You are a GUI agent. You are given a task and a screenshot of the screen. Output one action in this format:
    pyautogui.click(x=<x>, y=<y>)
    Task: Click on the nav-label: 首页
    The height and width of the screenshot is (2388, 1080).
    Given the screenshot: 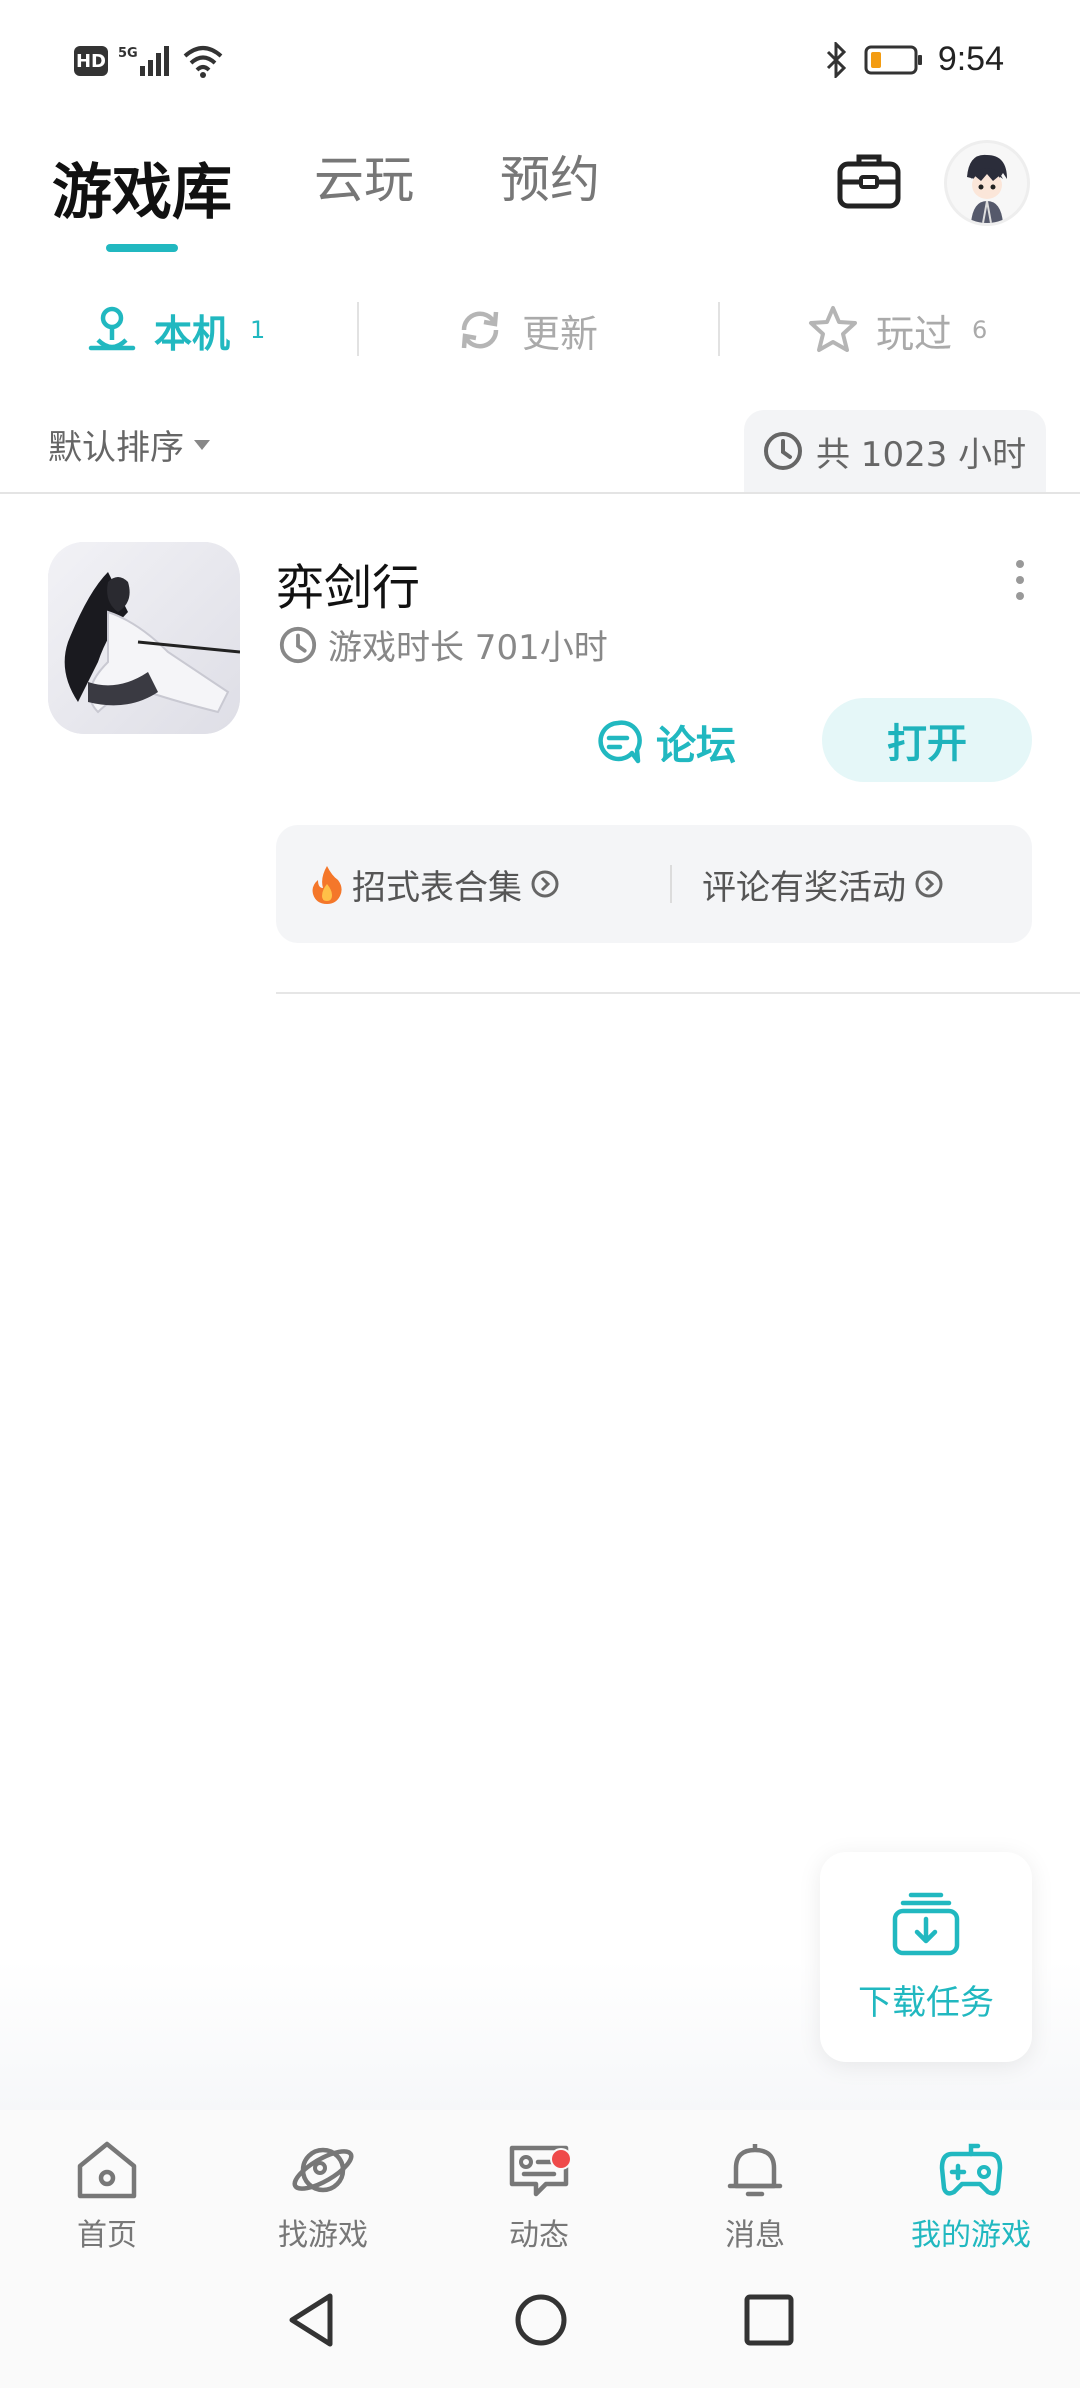 What is the action you would take?
    pyautogui.click(x=107, y=2235)
    